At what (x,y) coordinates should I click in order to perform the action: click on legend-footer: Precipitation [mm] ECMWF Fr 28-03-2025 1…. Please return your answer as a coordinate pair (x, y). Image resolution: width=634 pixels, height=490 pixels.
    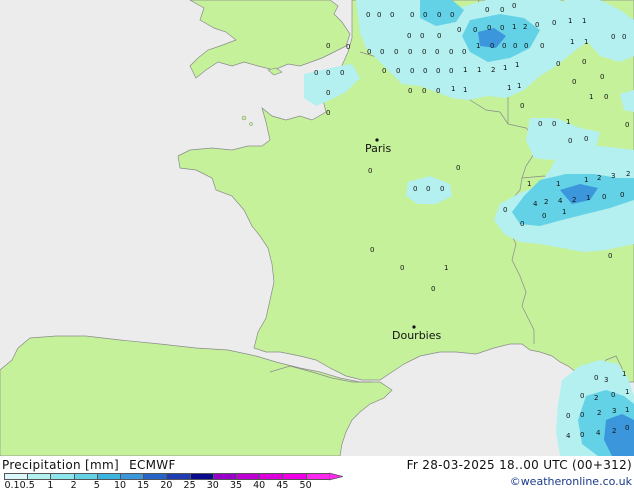
    Looking at the image, I should click on (317, 473).